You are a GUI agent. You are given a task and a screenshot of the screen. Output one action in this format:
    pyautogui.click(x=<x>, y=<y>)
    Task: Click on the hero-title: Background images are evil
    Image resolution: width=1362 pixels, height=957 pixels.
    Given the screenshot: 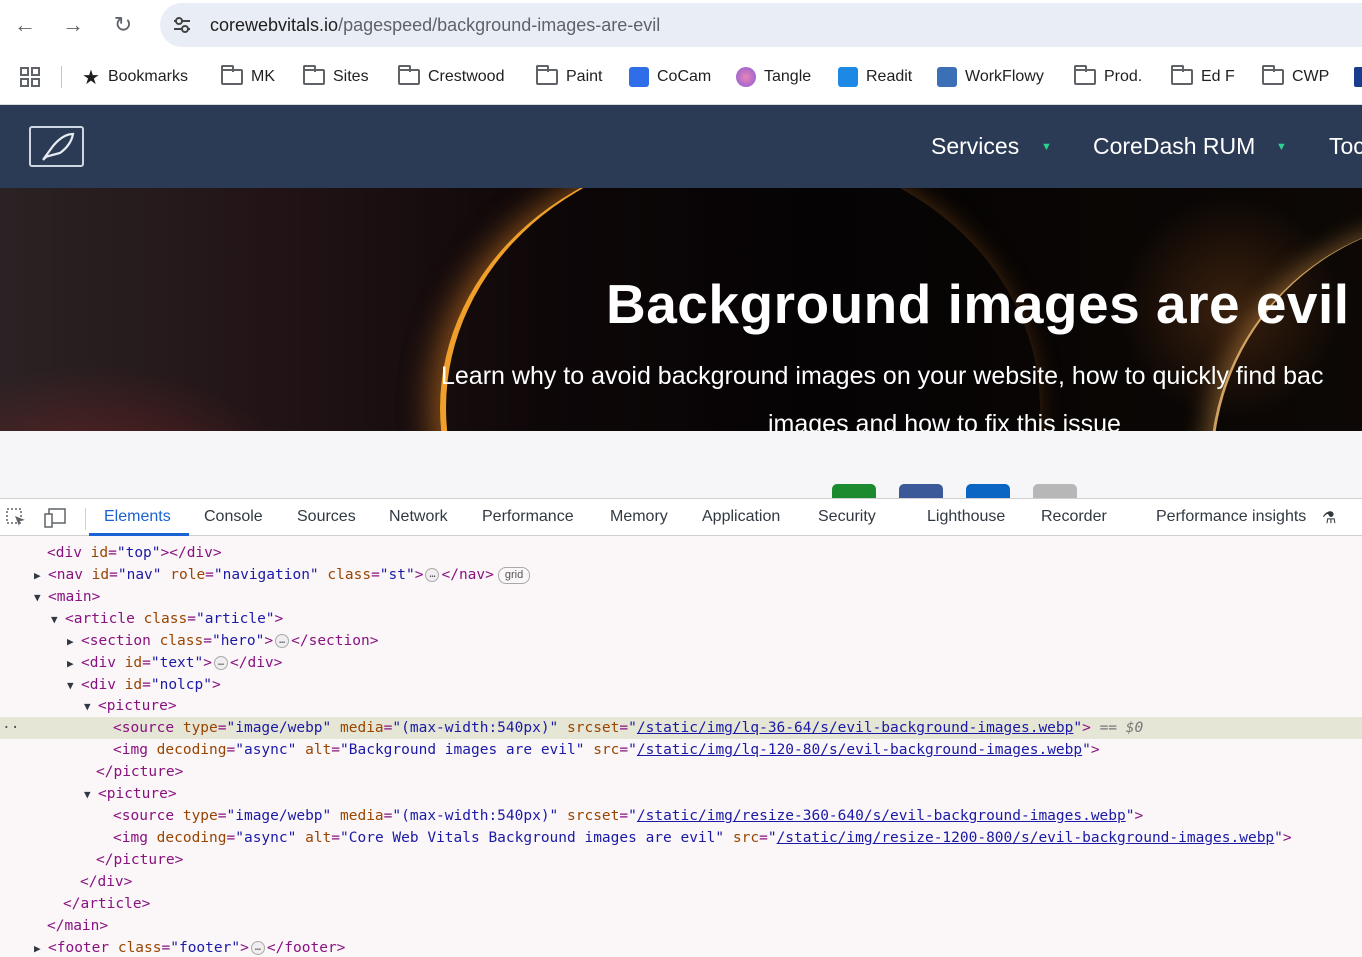 What is the action you would take?
    pyautogui.click(x=978, y=304)
    